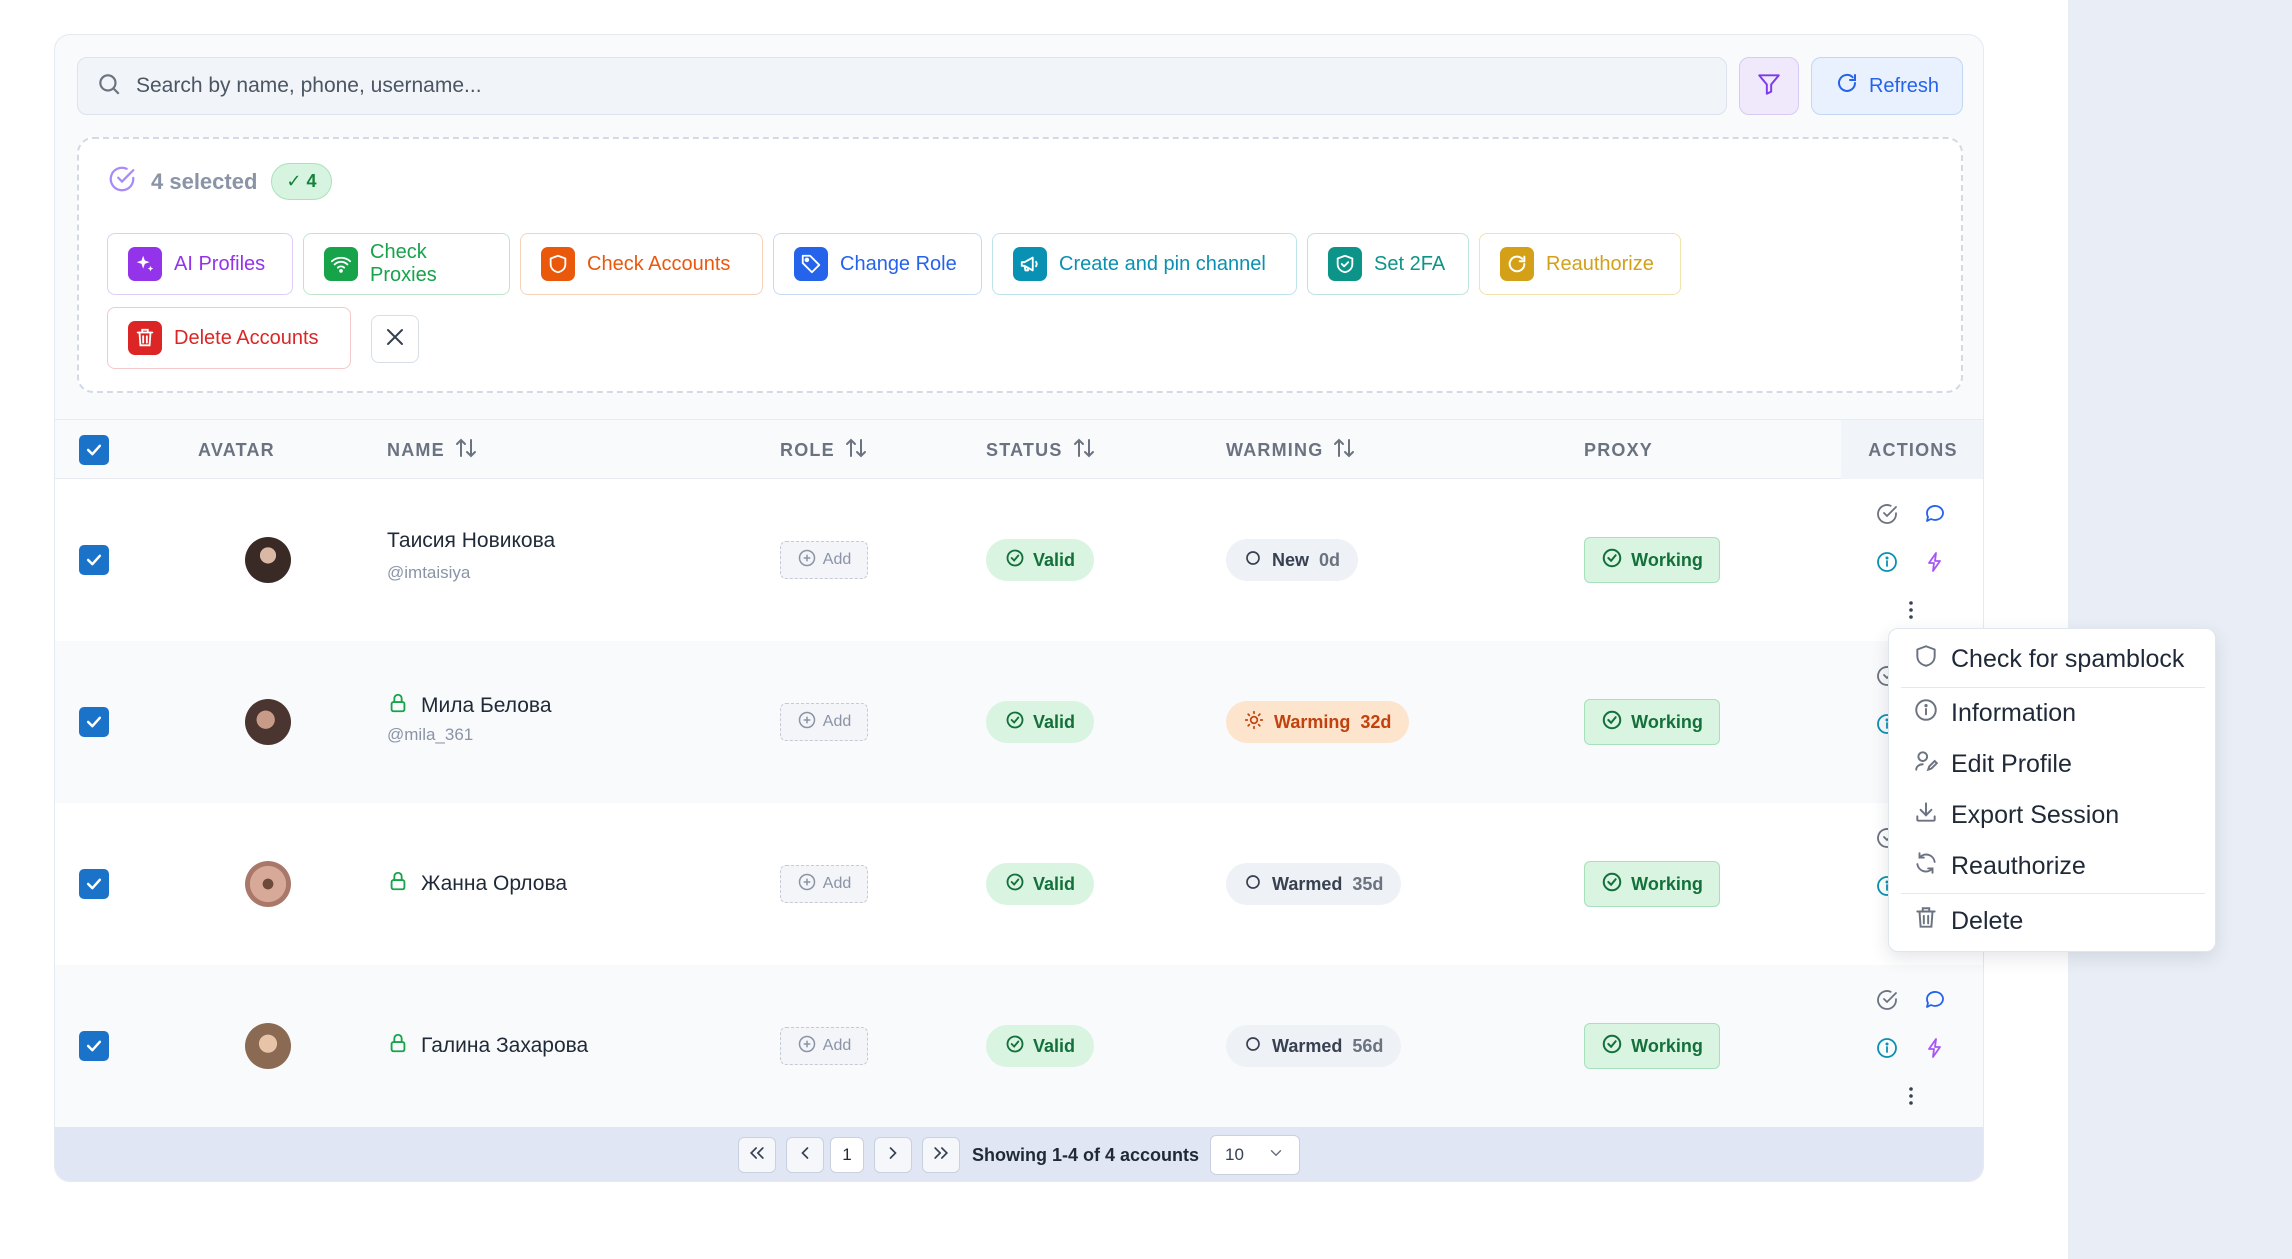  I want to click on shield-icon, so click(558, 264).